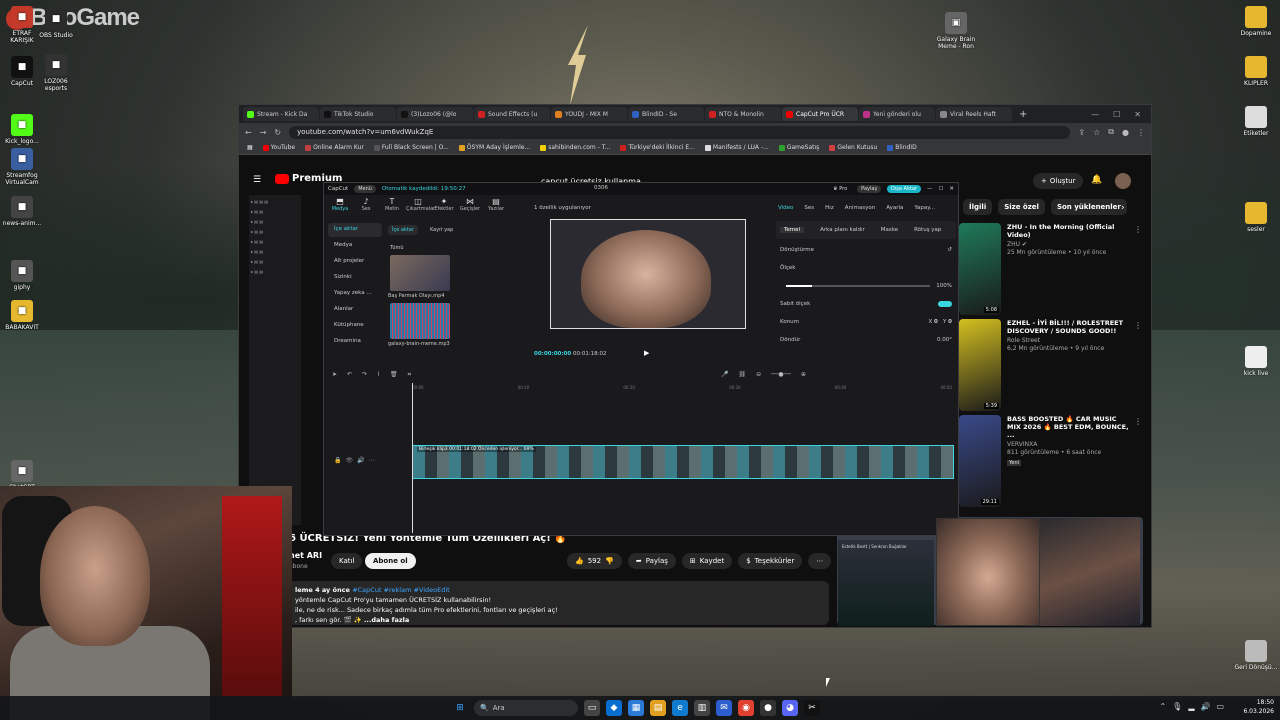 The image size is (1280, 720). Describe the element at coordinates (281, 114) in the screenshot. I see `browser-tab: Stream - Kick Da` at that location.